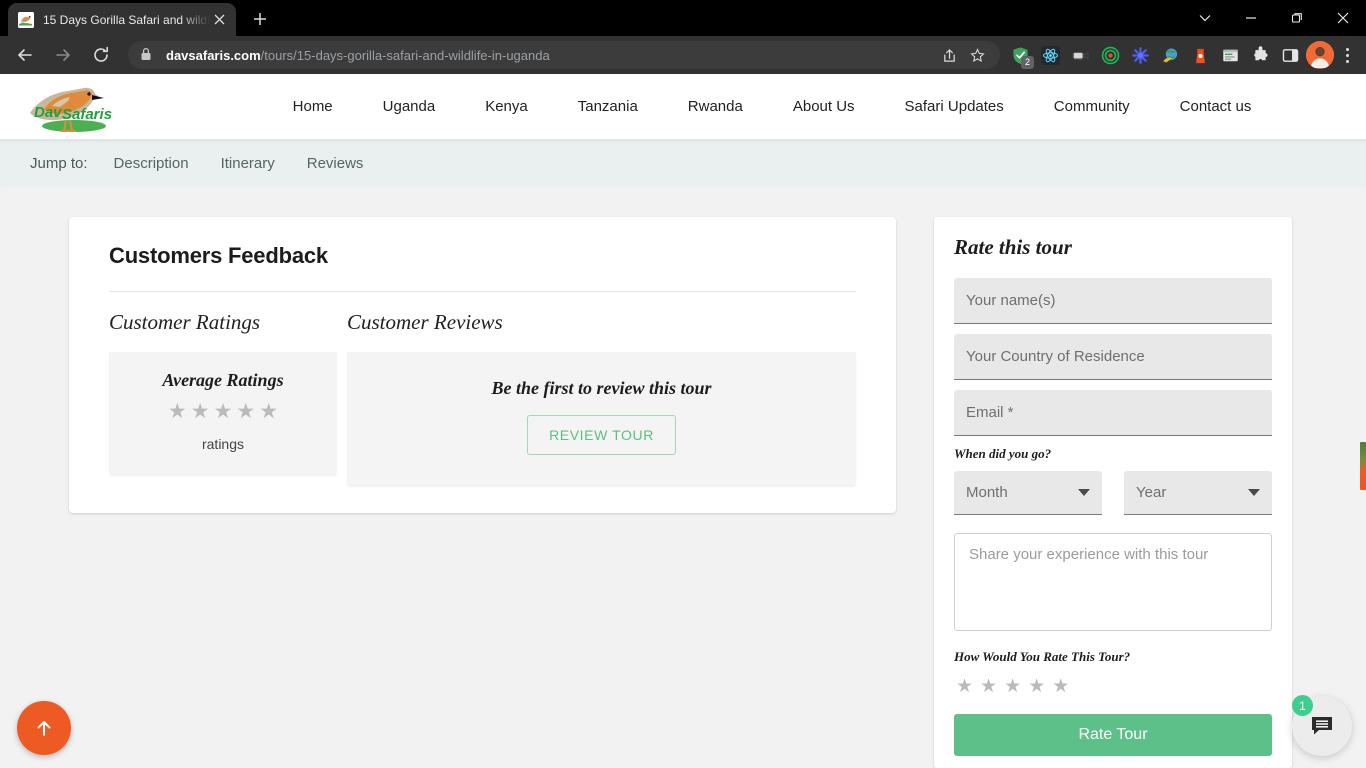 Image resolution: width=1366 pixels, height=768 pixels. I want to click on jump-link-reviews: Reviews, so click(335, 163).